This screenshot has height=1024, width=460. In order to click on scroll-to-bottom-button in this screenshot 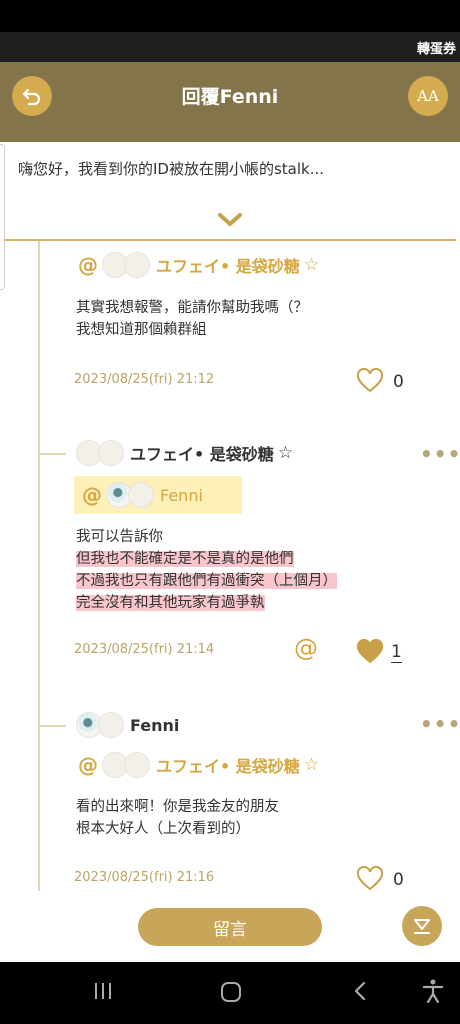, I will do `click(422, 926)`.